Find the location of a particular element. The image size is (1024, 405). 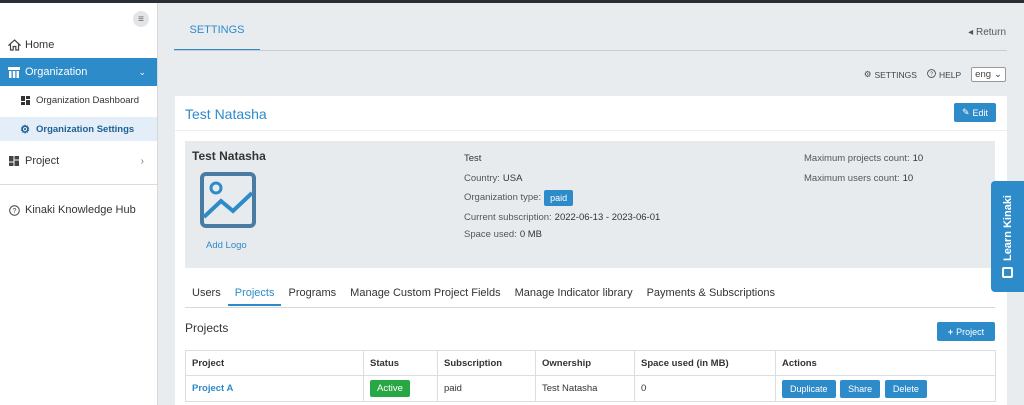

org-type-label: Organization type: is located at coordinates (503, 198).